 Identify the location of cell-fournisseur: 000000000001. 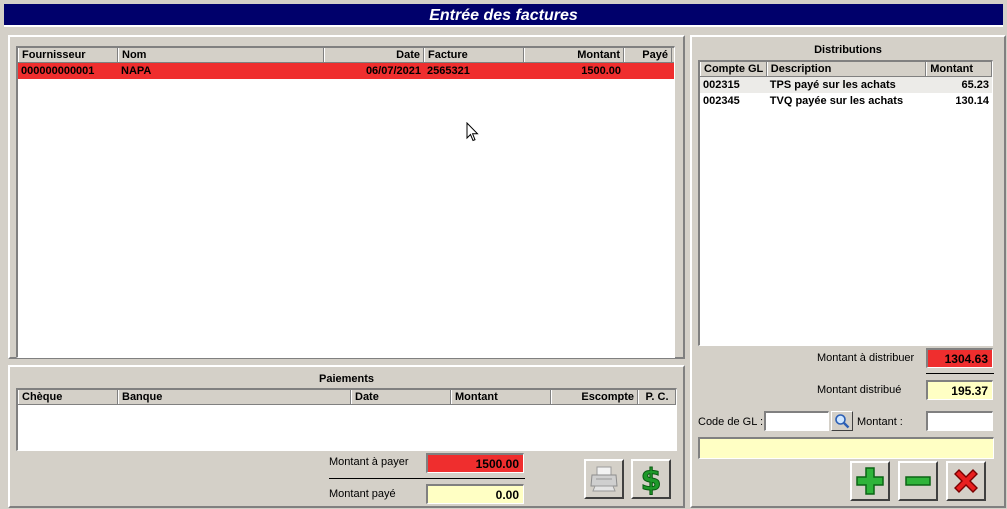
(58, 71).